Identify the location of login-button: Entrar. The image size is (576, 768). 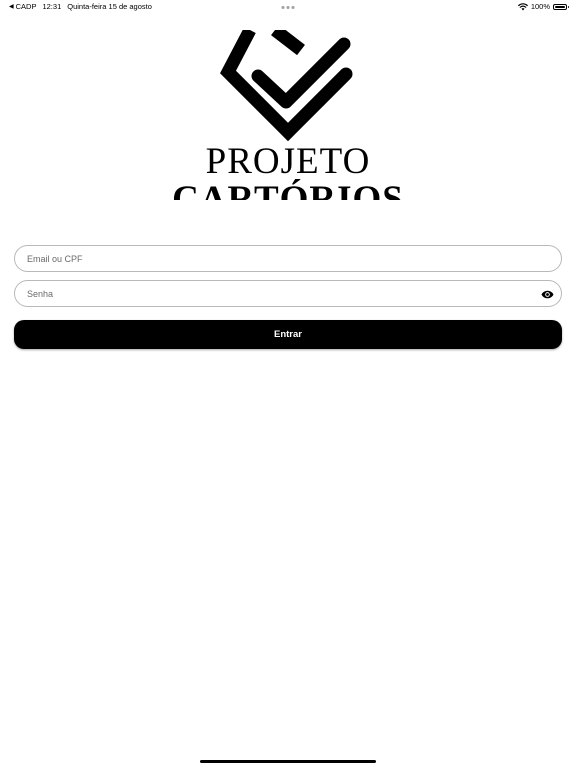
(288, 334).